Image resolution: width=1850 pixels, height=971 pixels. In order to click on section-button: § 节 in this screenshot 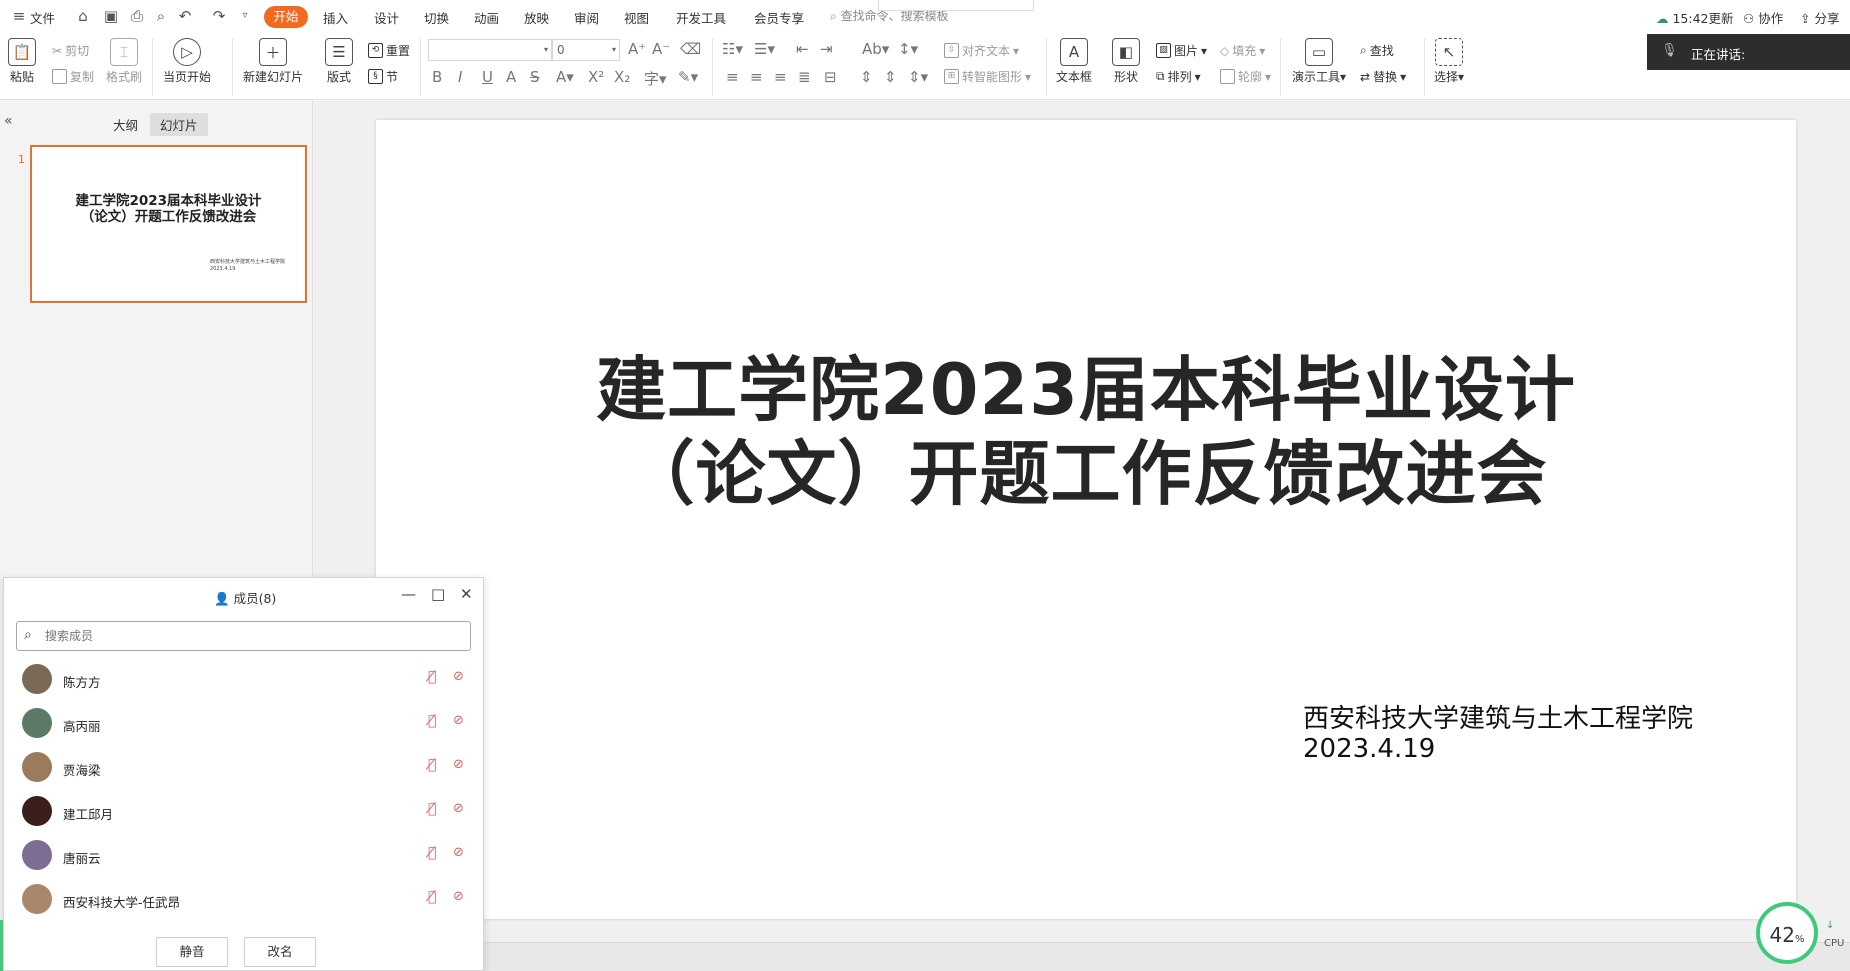, I will do `click(383, 76)`.